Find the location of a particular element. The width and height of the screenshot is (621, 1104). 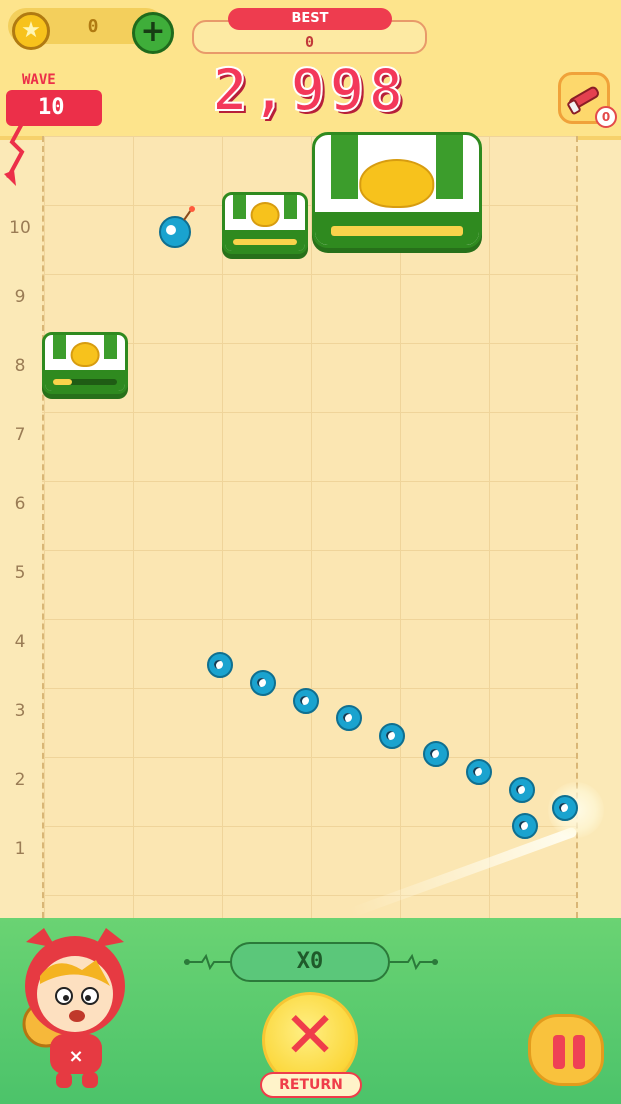

big-boss-block is located at coordinates (397, 190).